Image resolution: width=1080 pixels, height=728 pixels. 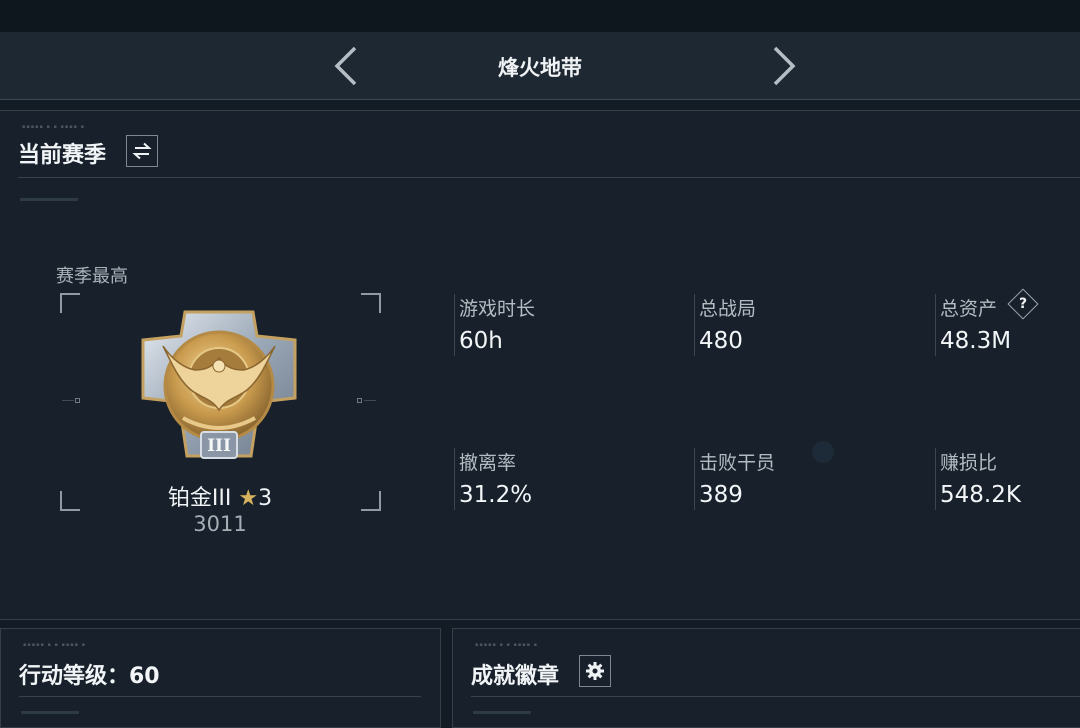 I want to click on gear-icon, so click(x=595, y=671).